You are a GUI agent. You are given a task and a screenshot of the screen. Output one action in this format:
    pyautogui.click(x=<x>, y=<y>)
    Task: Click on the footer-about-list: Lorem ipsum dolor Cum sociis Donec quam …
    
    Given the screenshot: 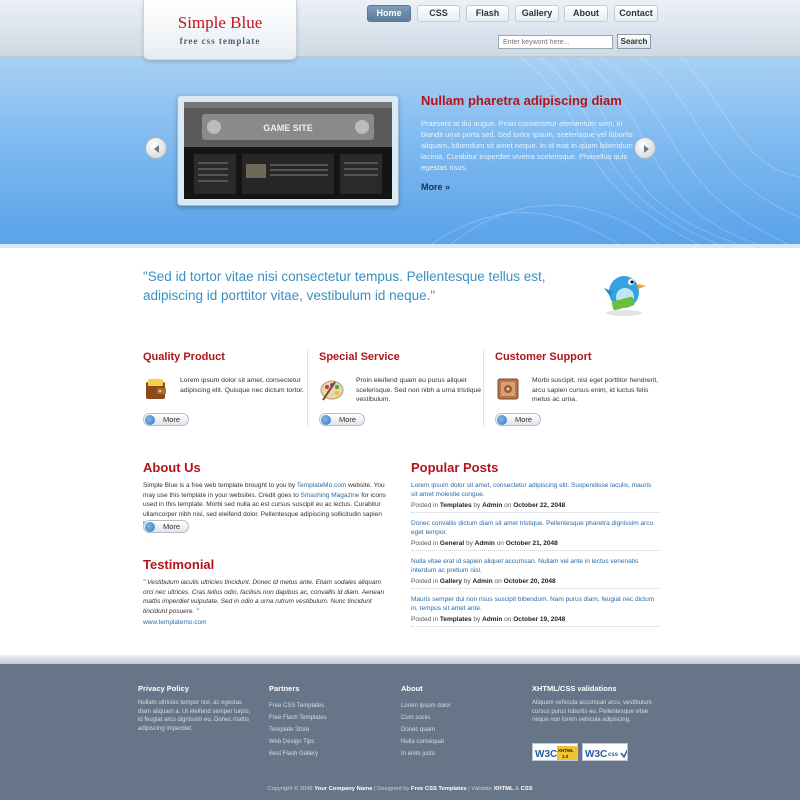 What is the action you would take?
    pyautogui.click(x=426, y=730)
    